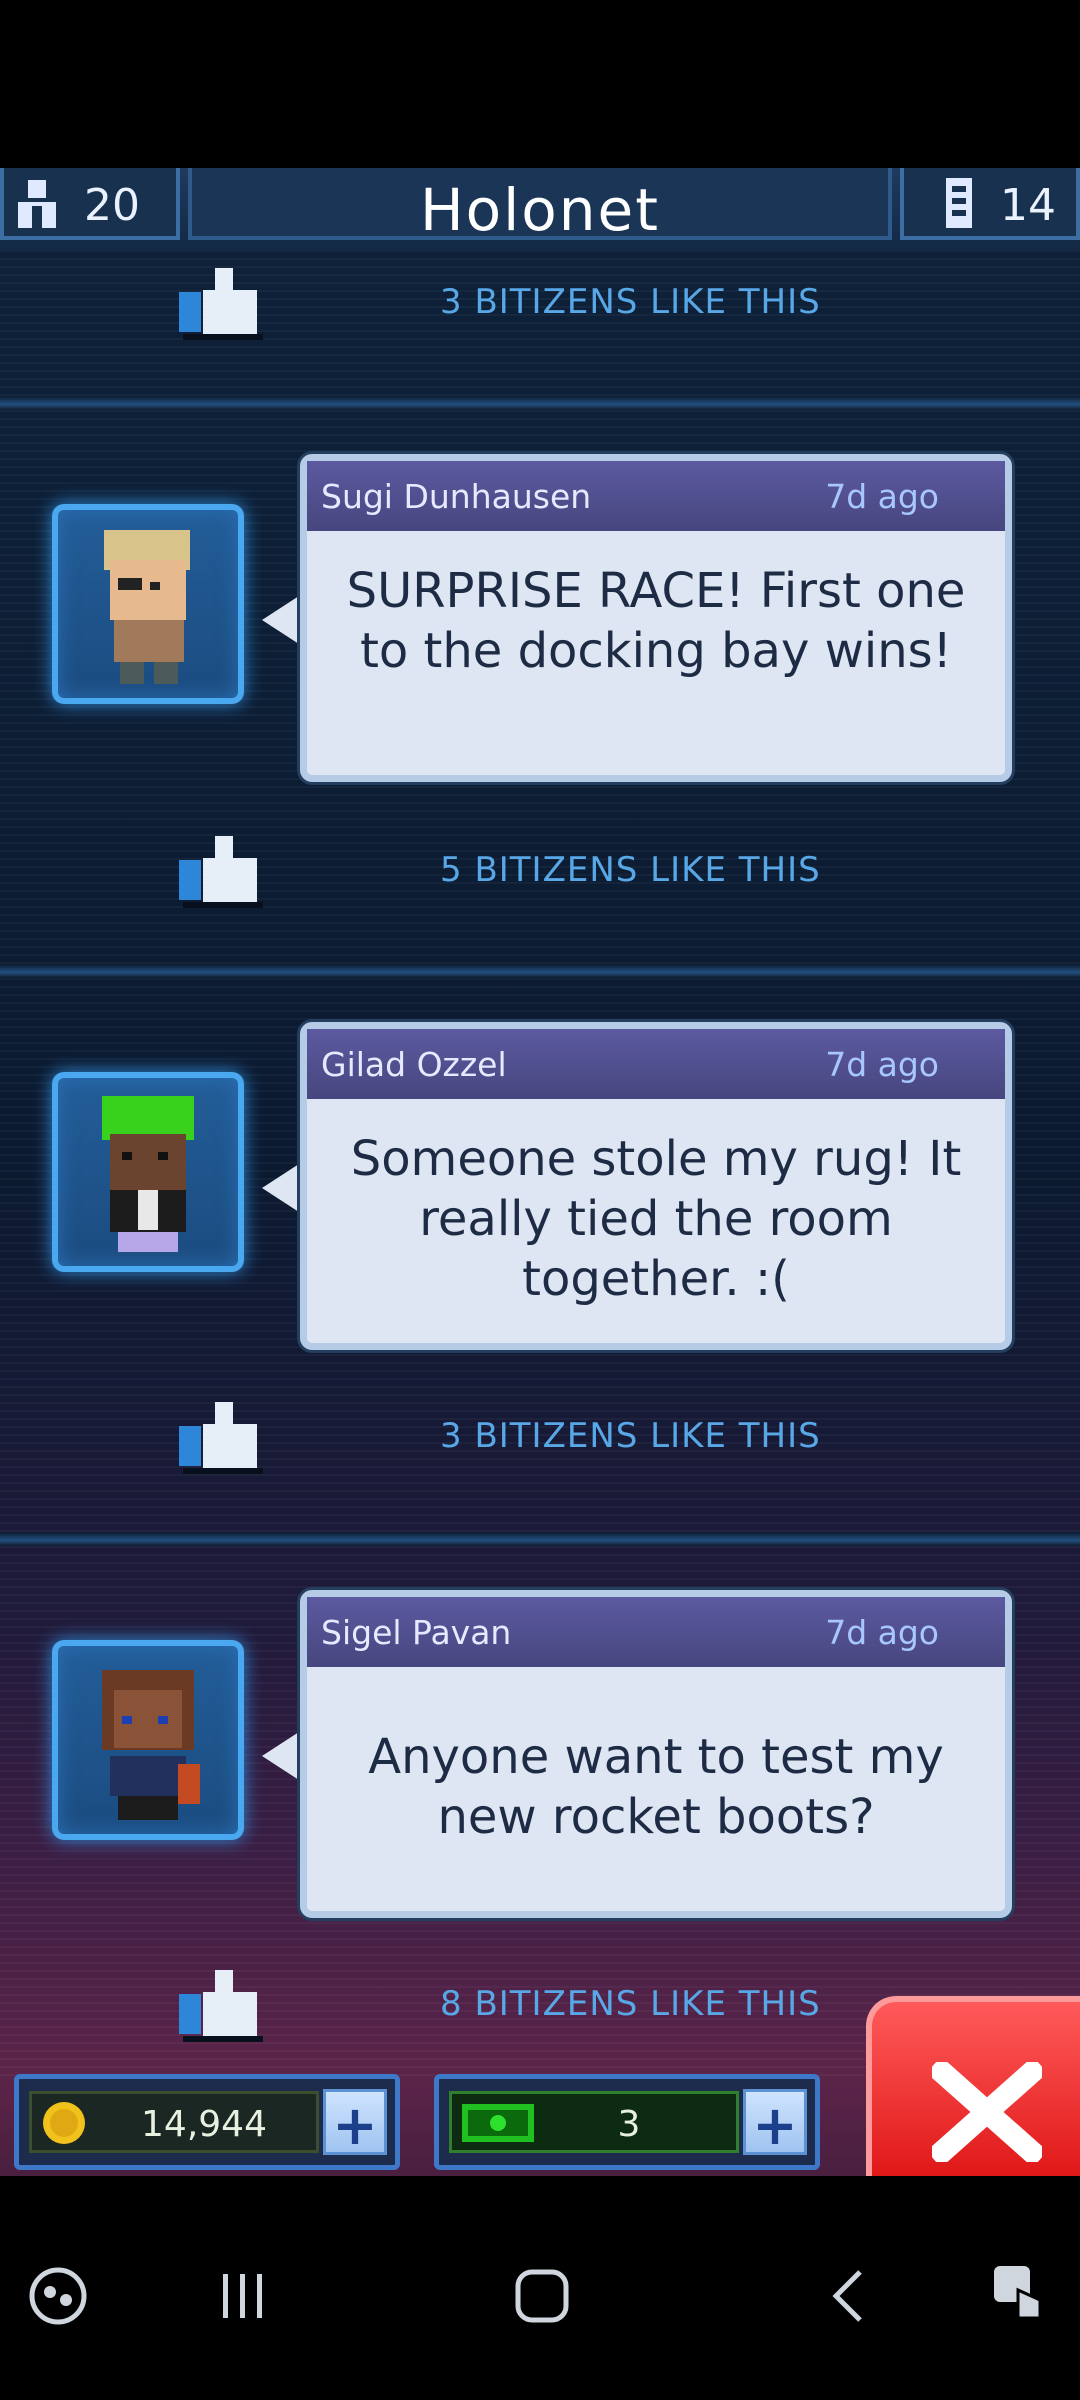 The height and width of the screenshot is (2400, 1080). I want to click on bux-value: 3, so click(629, 2124).